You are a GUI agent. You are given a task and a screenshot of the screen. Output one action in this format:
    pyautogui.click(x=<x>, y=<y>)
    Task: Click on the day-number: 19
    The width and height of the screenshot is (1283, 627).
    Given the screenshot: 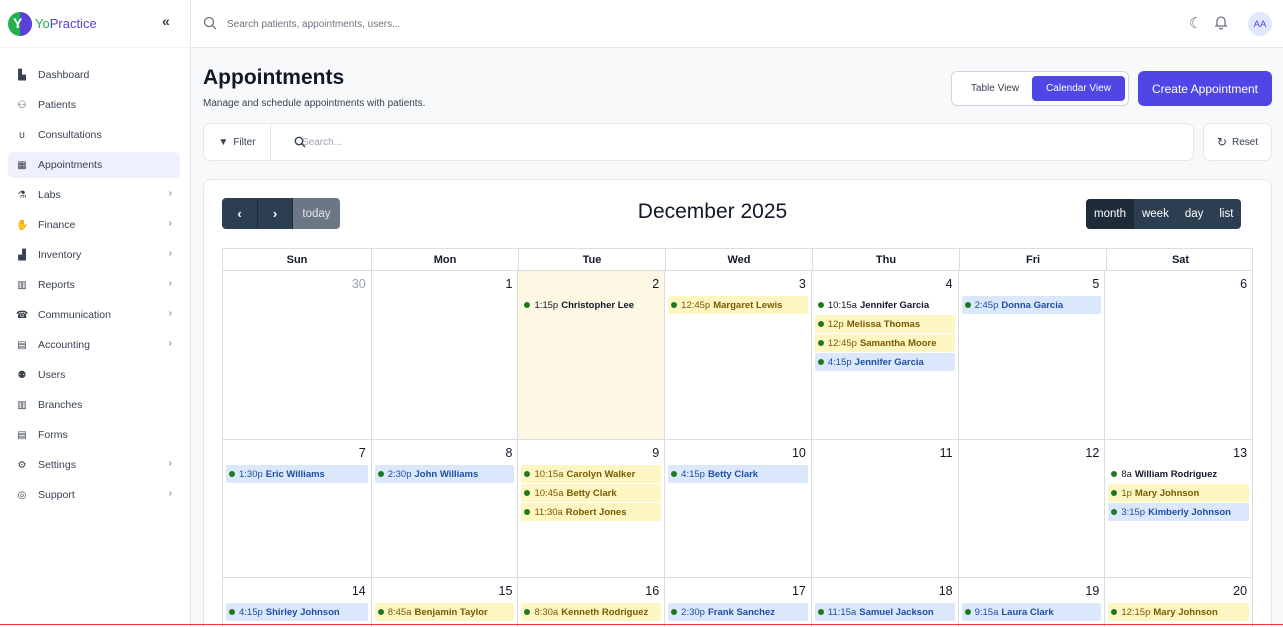 What is the action you would take?
    pyautogui.click(x=1092, y=591)
    